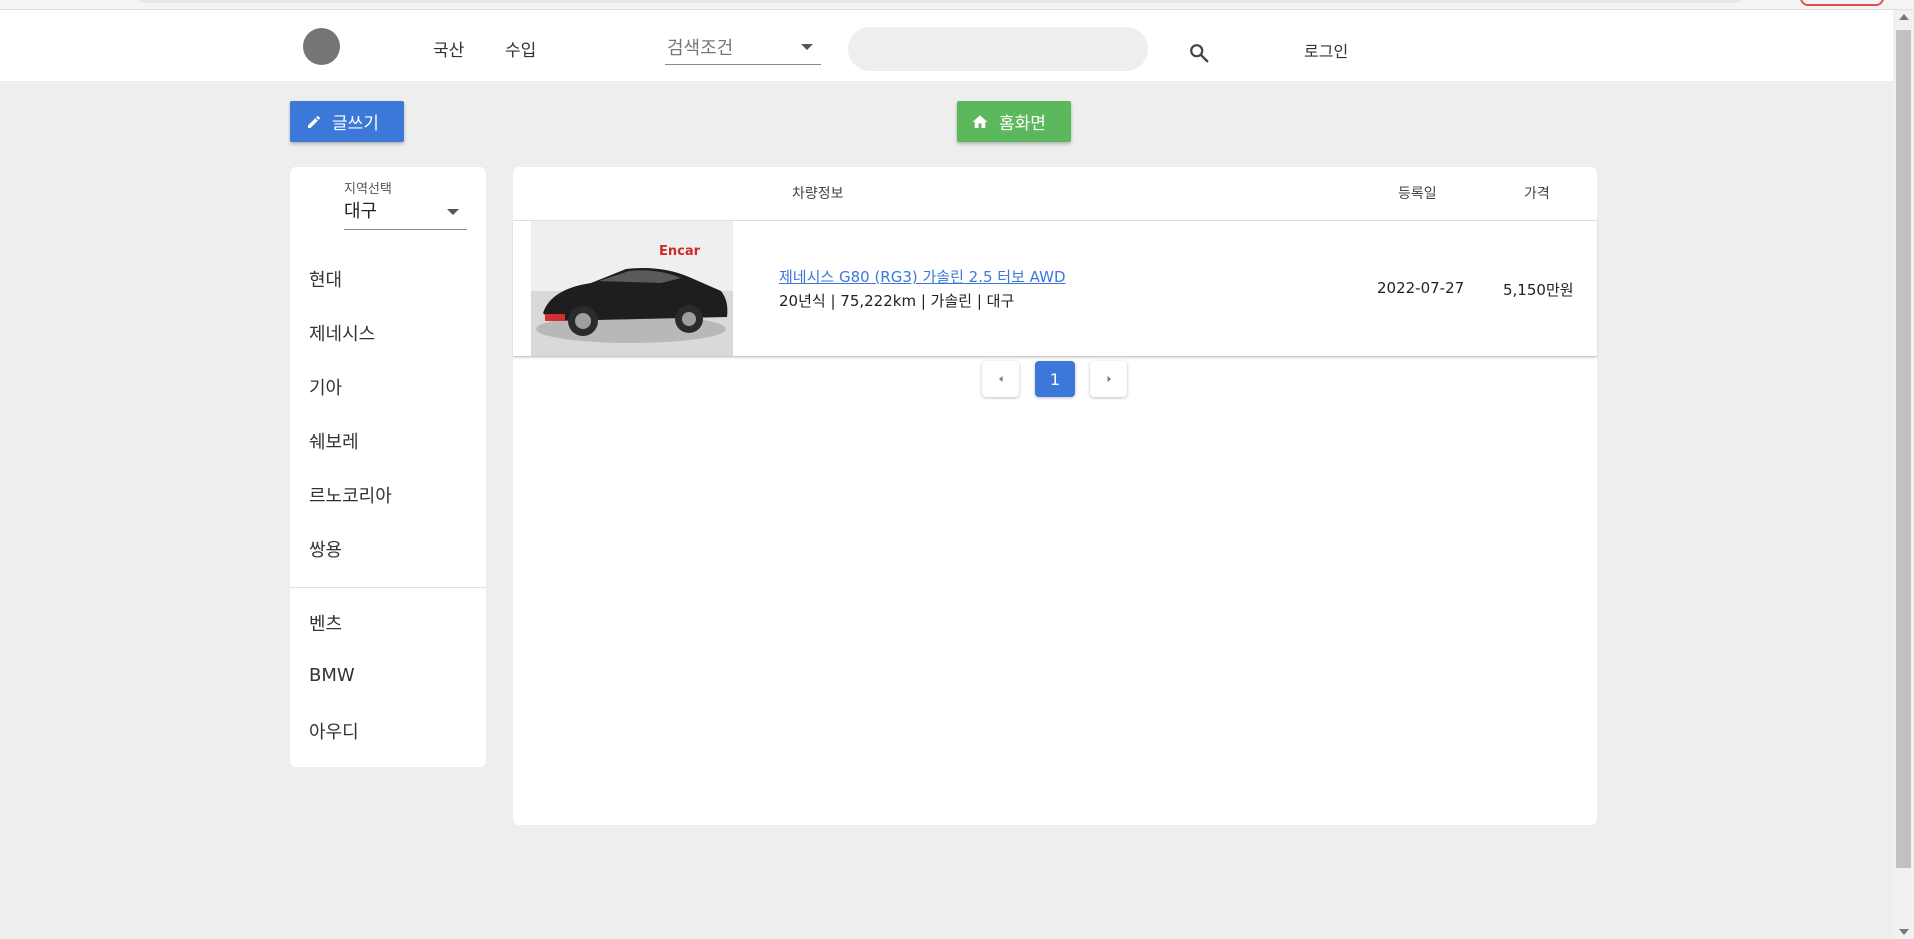  I want to click on car-date: 2022-07-27, so click(1421, 288).